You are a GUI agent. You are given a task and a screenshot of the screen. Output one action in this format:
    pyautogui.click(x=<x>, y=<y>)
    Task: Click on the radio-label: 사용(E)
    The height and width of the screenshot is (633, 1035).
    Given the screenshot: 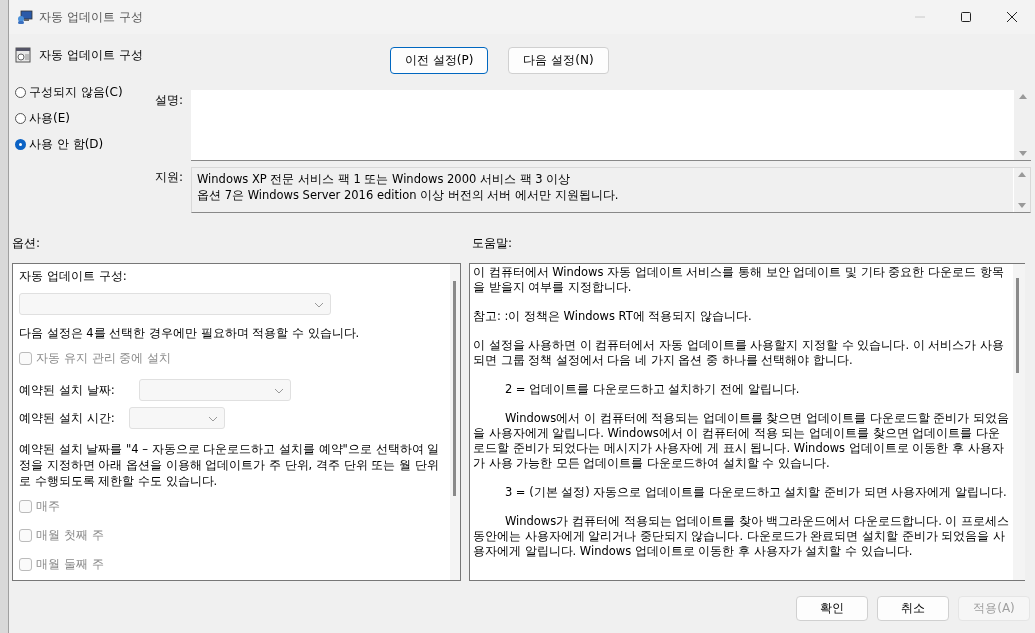 What is the action you would take?
    pyautogui.click(x=49, y=118)
    